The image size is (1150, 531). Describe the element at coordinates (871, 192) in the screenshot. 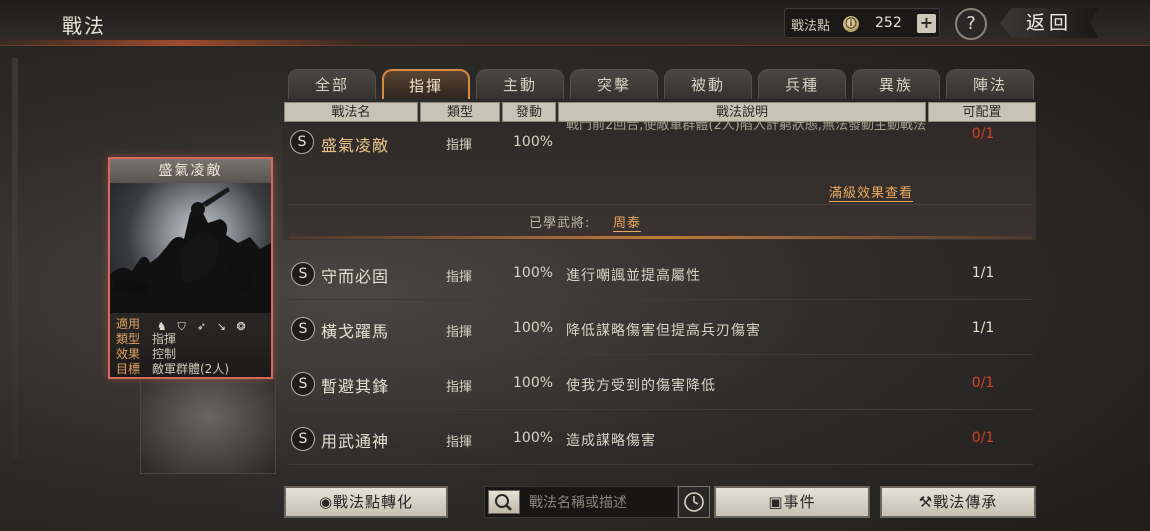

I see `max-effect-link: 滿級效果查看` at that location.